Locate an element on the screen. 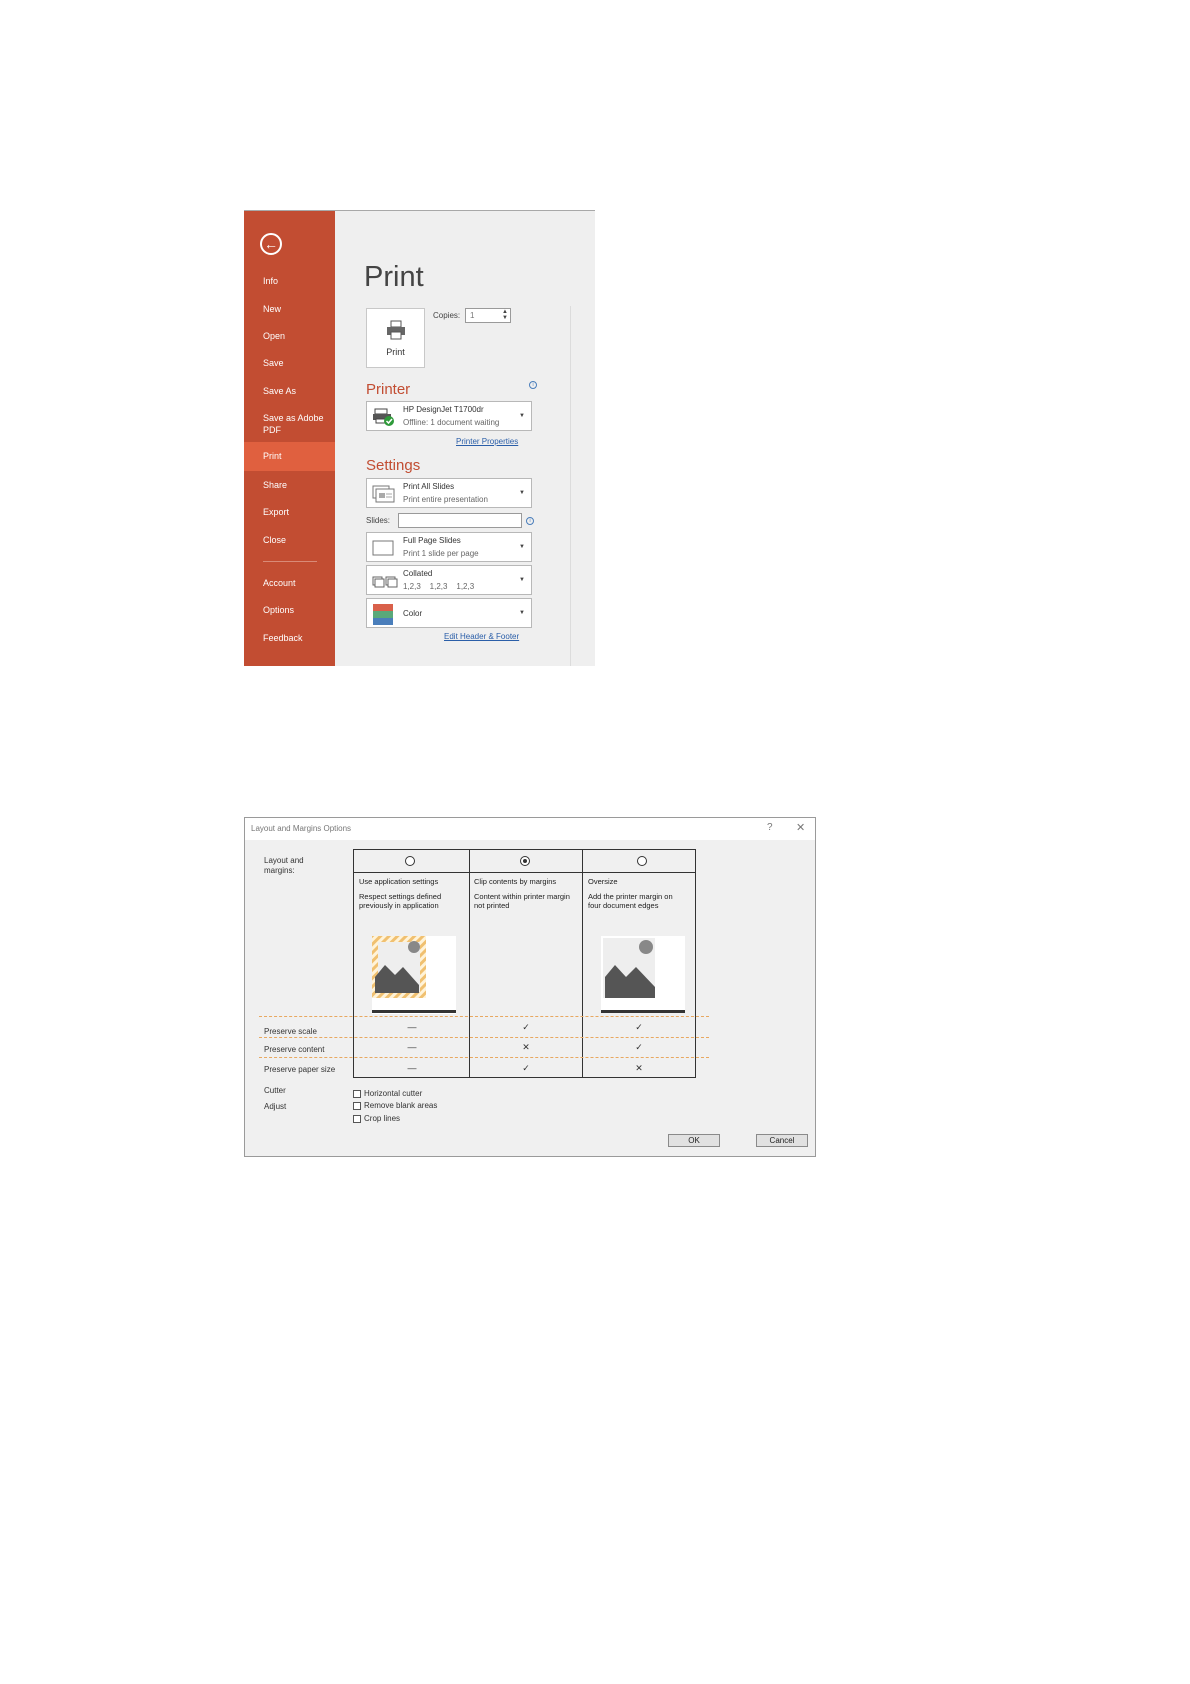 This screenshot has height=1684, width=1190. oversize-illustration-icon is located at coordinates (643, 974).